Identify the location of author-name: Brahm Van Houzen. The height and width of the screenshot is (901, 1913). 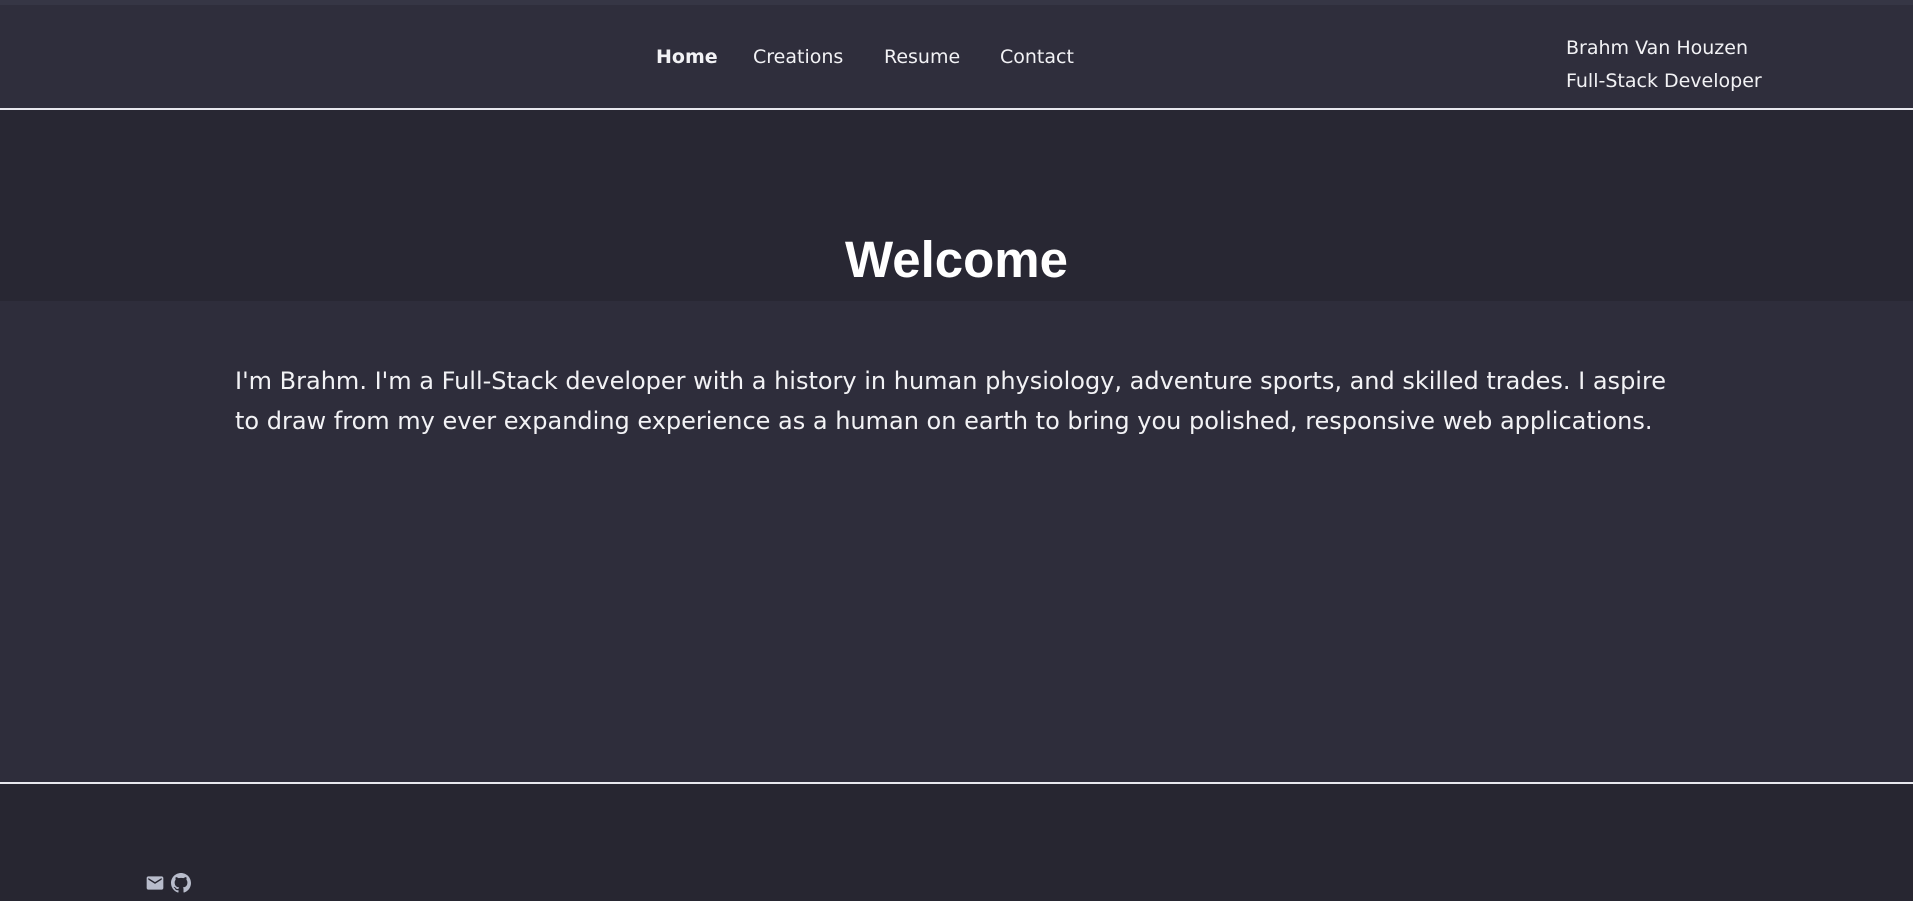
(1657, 48).